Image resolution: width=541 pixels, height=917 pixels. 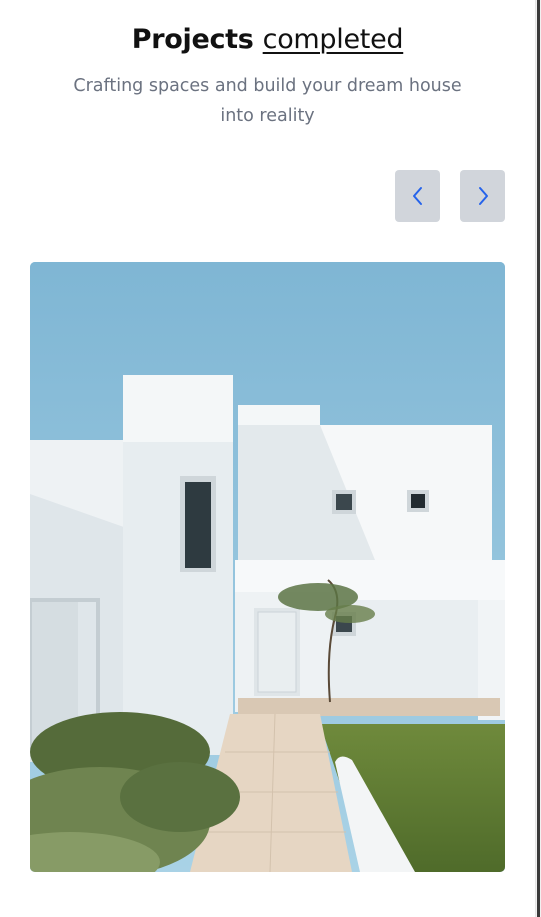 I want to click on carousel-next-button, so click(x=482, y=196).